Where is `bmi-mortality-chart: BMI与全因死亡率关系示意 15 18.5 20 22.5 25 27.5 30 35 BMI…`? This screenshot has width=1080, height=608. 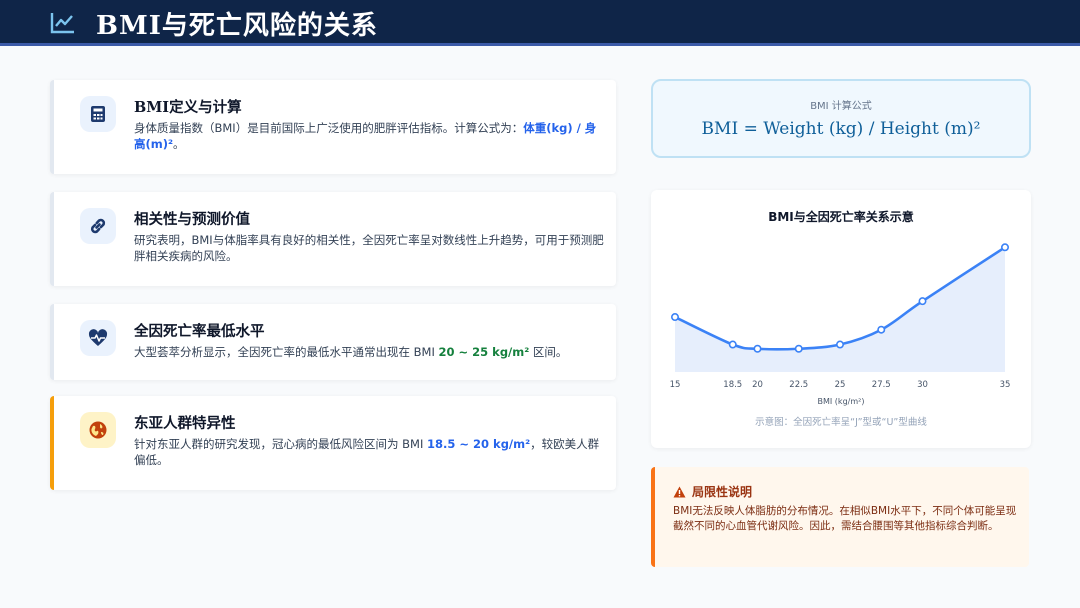 bmi-mortality-chart: BMI与全因死亡率关系示意 15 18.5 20 22.5 25 27.5 30 35 BMI… is located at coordinates (840, 318).